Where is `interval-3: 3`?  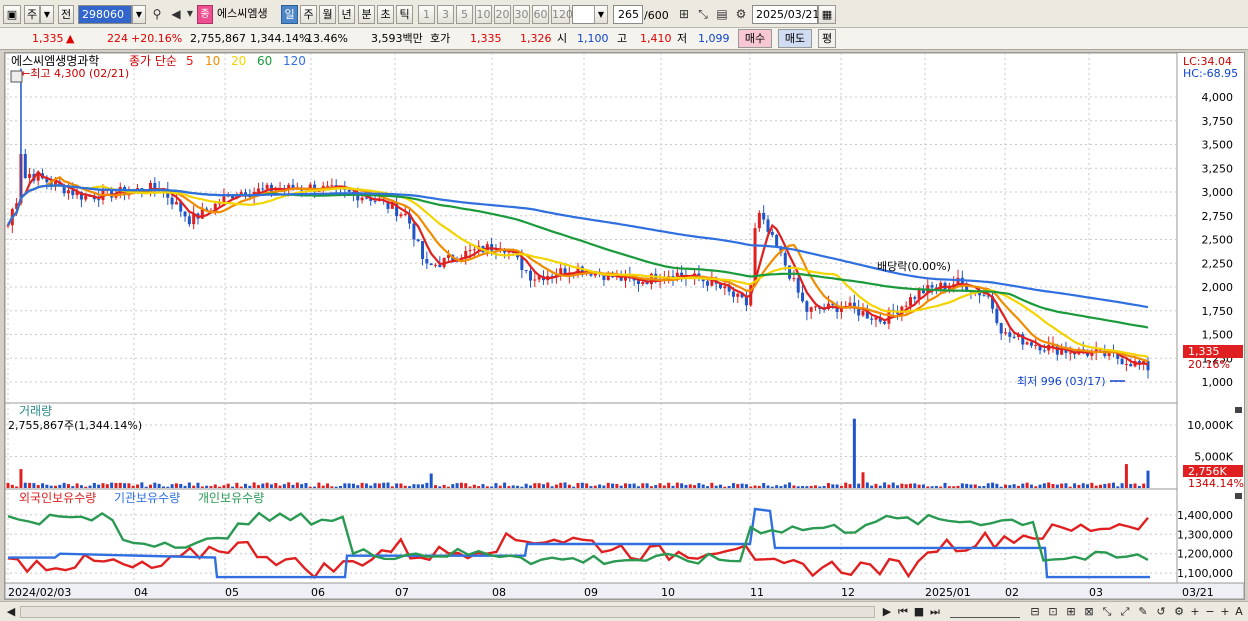 interval-3: 3 is located at coordinates (445, 14).